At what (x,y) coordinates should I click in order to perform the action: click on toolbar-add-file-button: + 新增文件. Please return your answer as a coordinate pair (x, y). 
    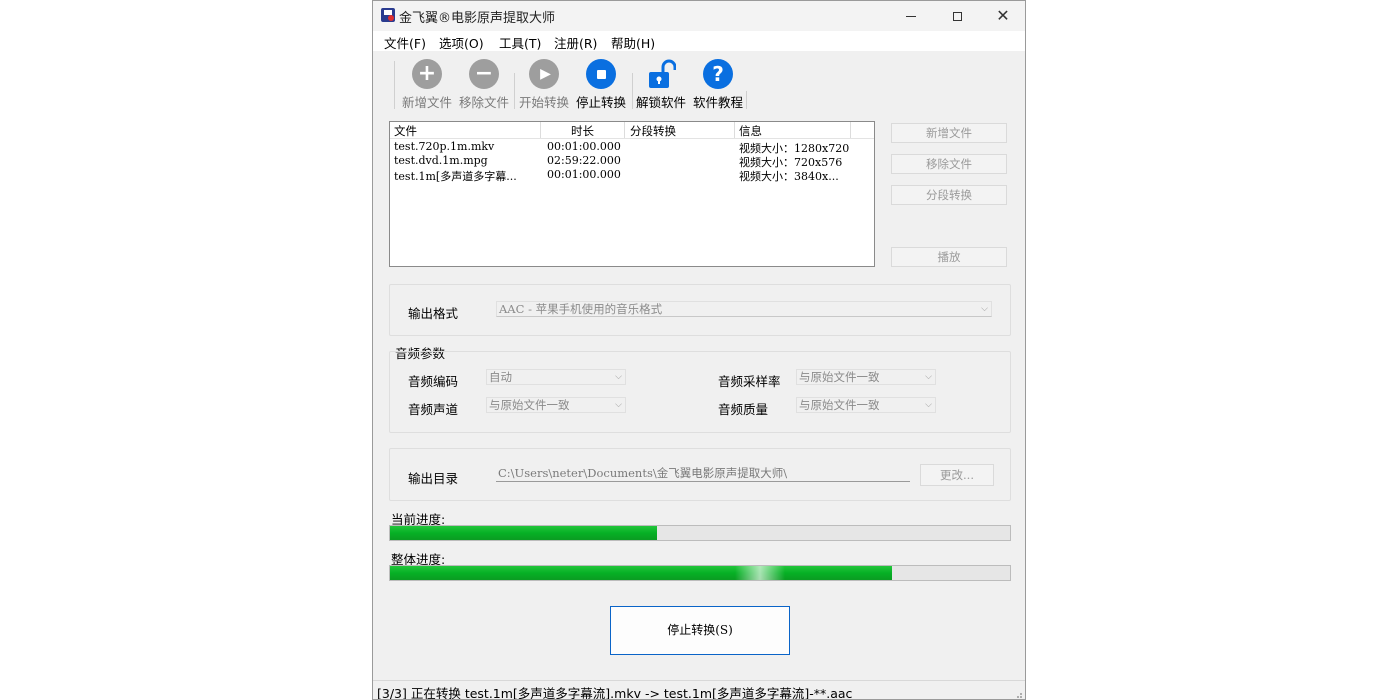
    Looking at the image, I should click on (427, 85).